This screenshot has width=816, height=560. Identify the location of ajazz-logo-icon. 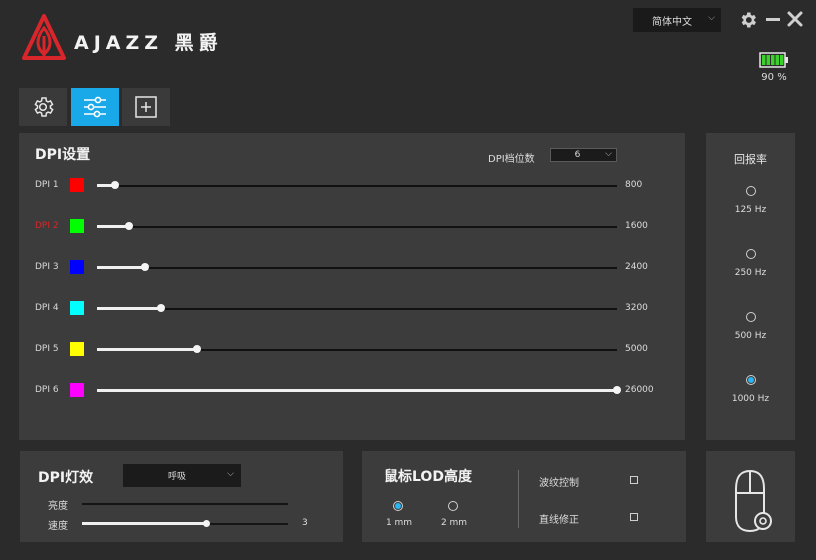
(44, 37).